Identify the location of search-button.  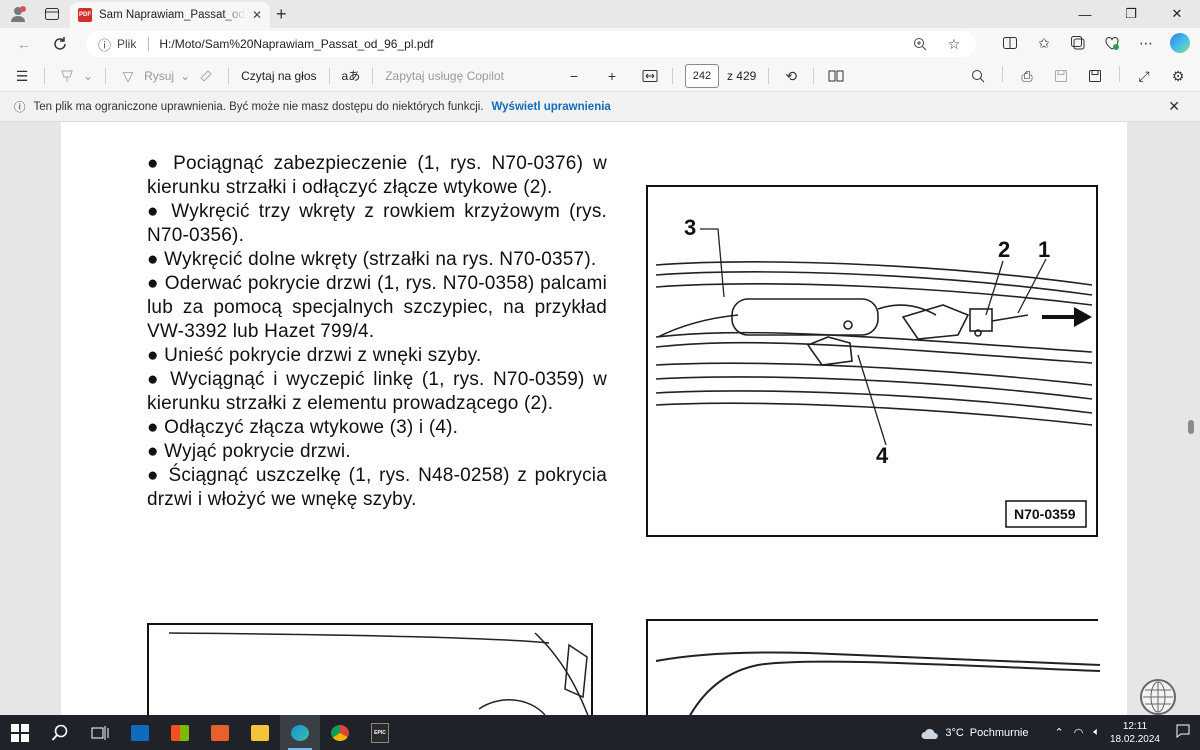
(60, 732).